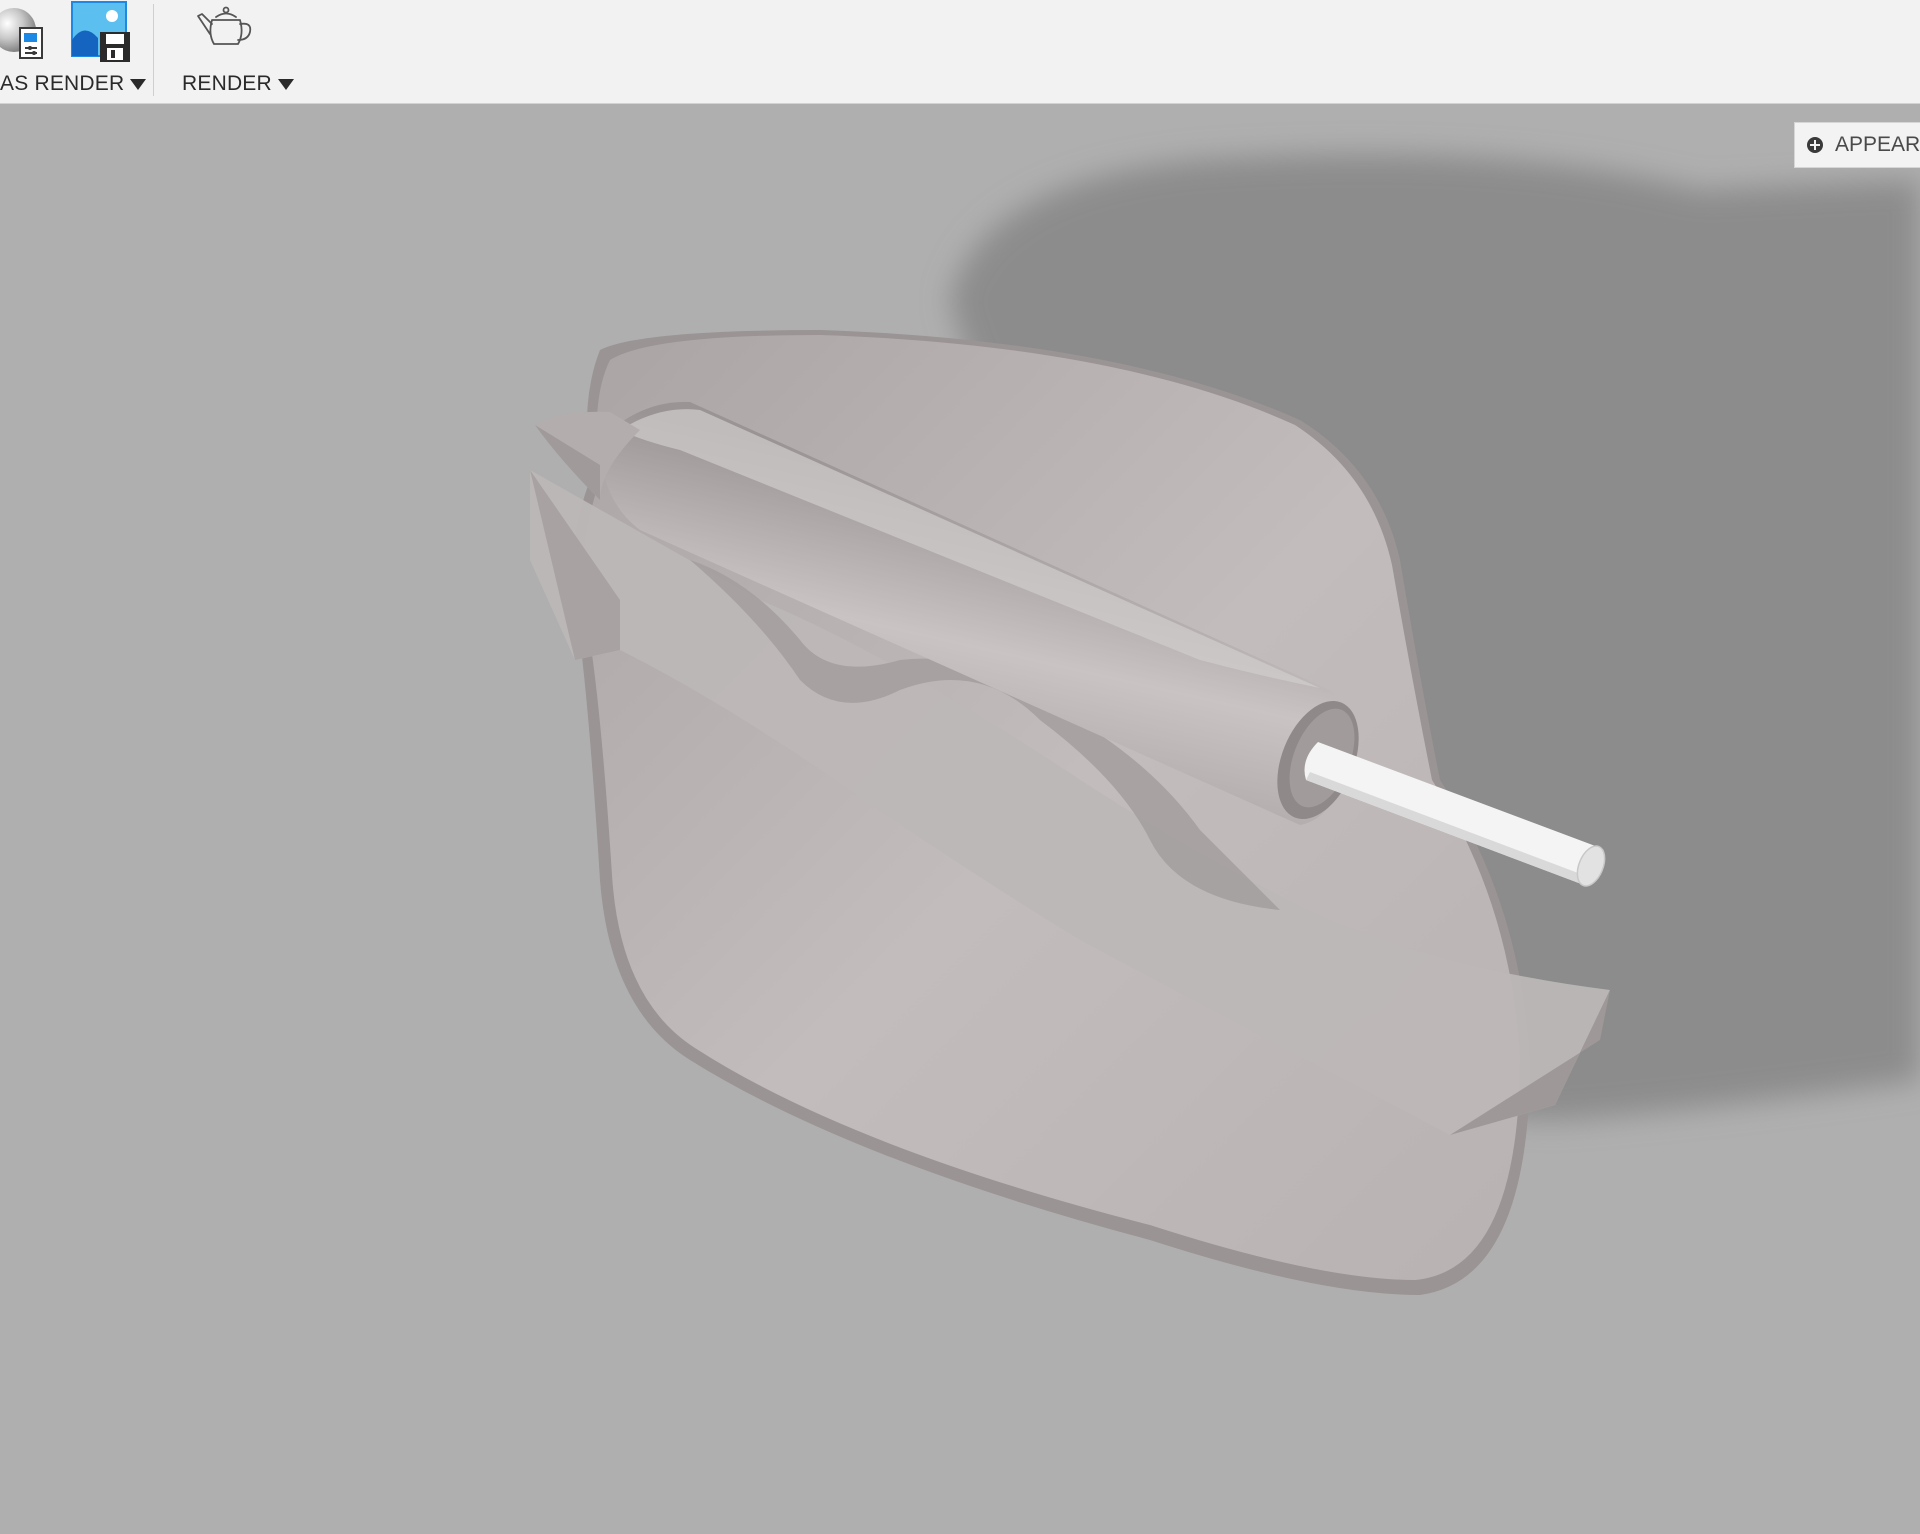 The width and height of the screenshot is (1920, 1534). I want to click on canvas-render-label: AS RENDER, so click(62, 83).